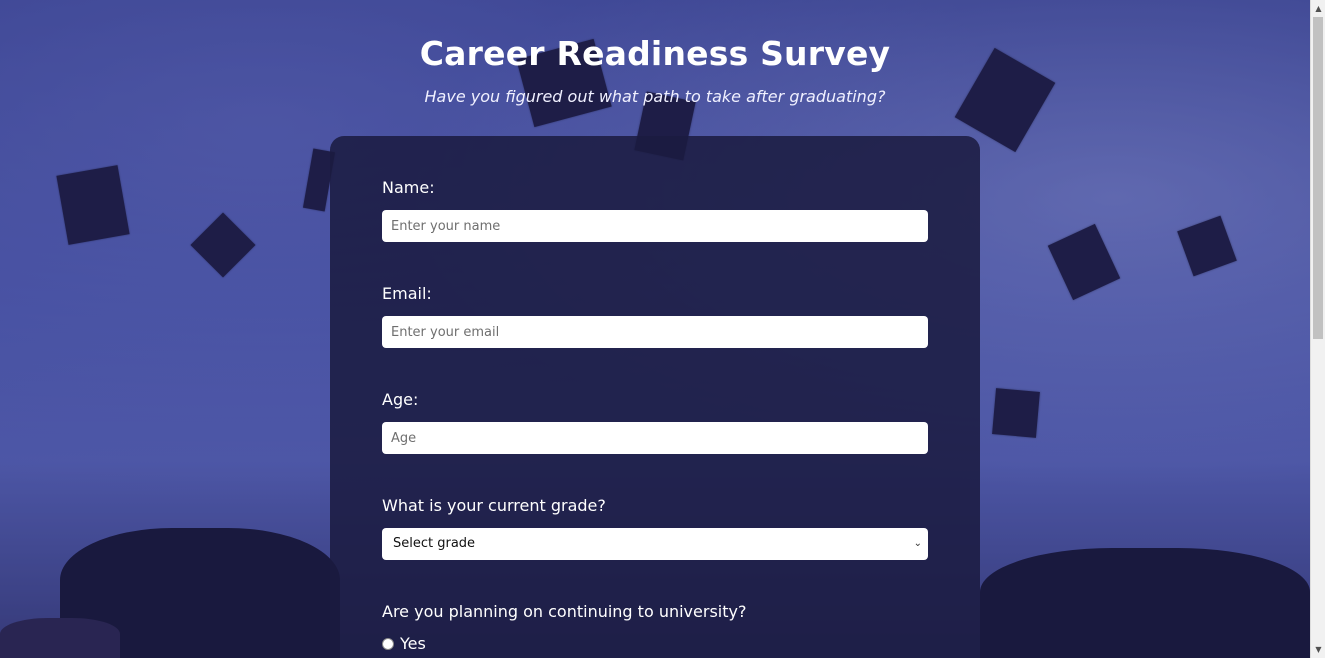 The height and width of the screenshot is (658, 1325). Describe the element at coordinates (655, 226) in the screenshot. I see `name-input` at that location.